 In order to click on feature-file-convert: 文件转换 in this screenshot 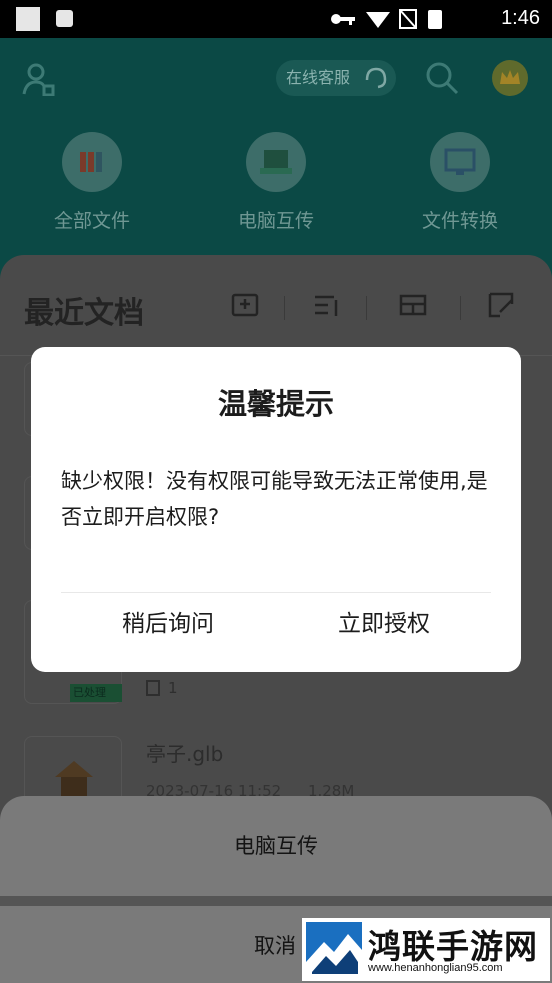, I will do `click(460, 182)`.